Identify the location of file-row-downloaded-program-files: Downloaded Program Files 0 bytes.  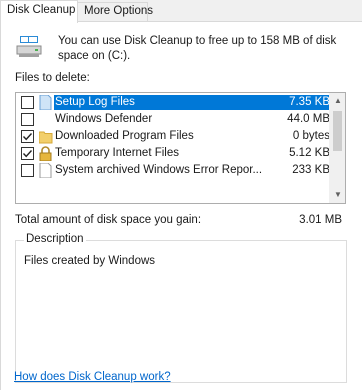
(173, 136).